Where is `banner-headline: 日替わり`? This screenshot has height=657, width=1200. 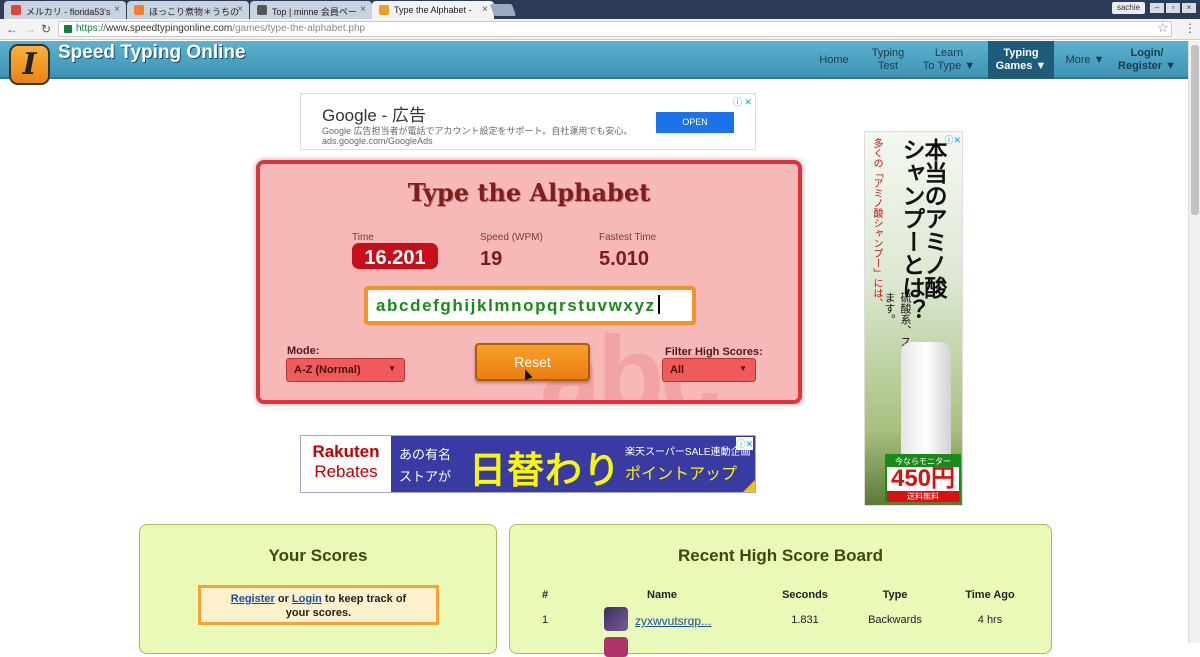 banner-headline: 日替わり is located at coordinates (545, 470).